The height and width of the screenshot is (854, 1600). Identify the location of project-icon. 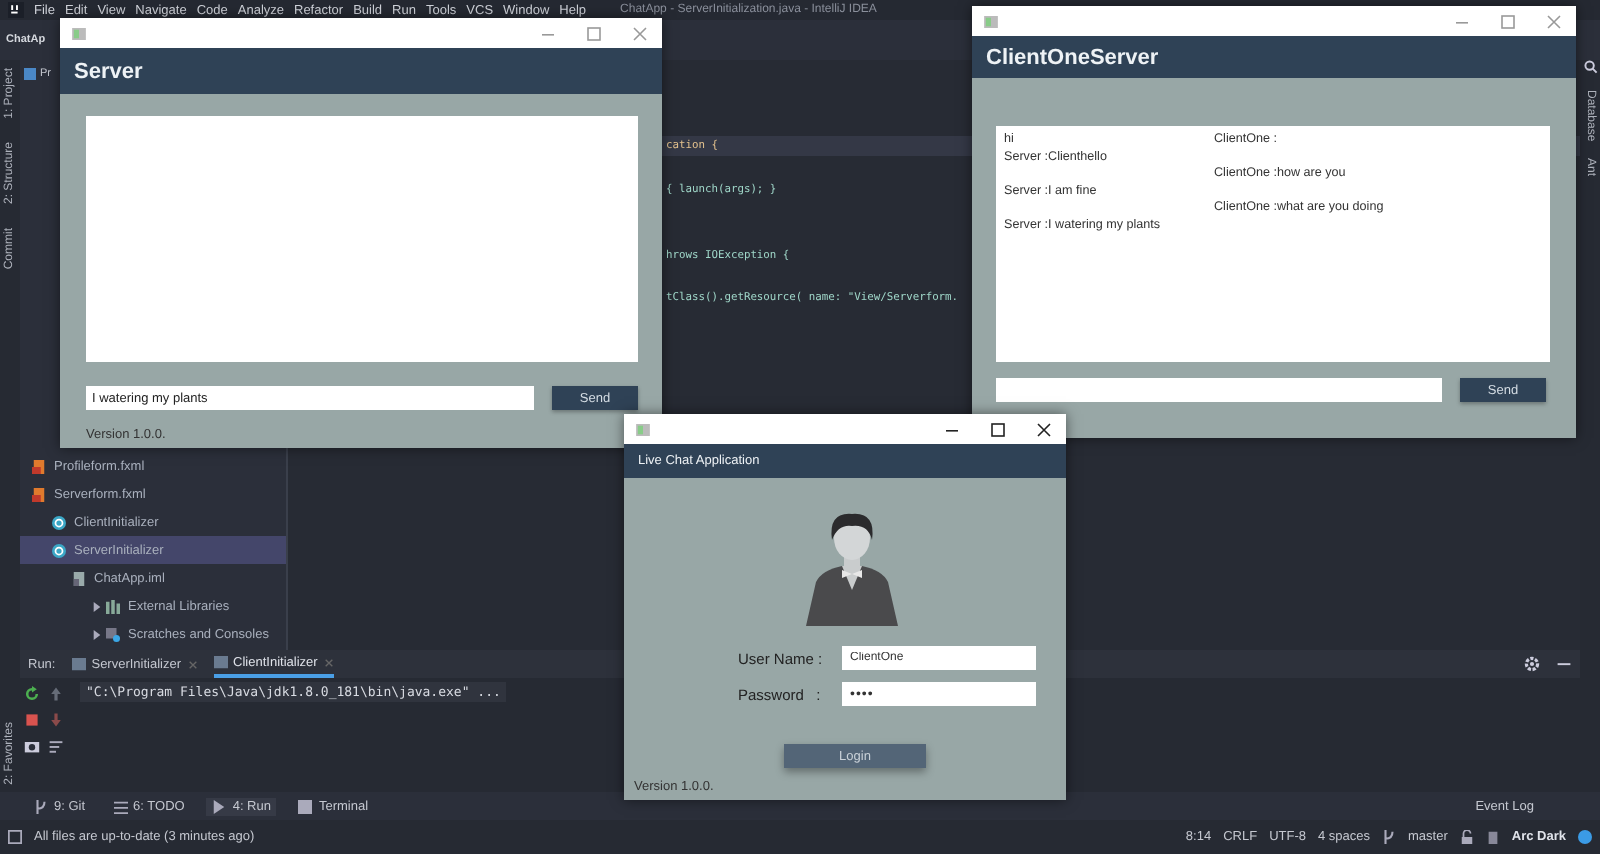
(30, 74).